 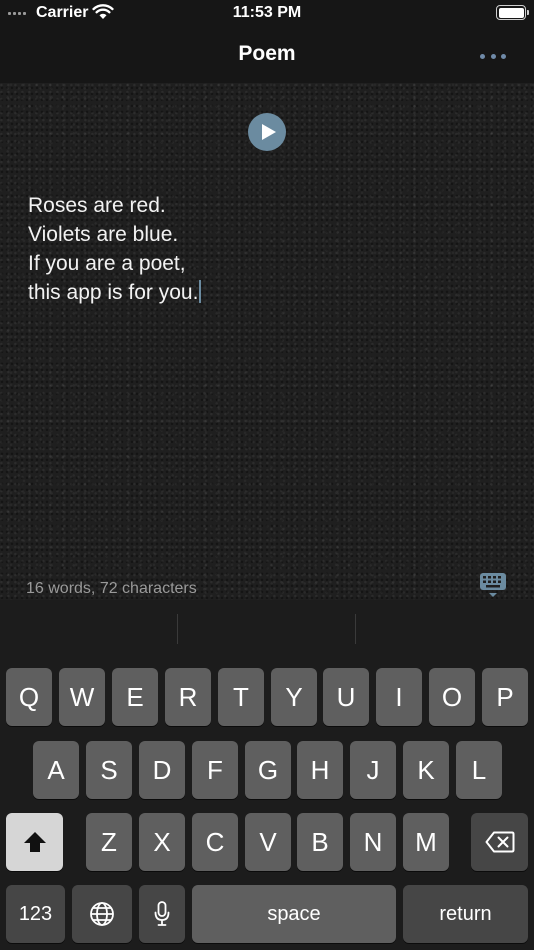 I want to click on key-l: L, so click(x=479, y=770).